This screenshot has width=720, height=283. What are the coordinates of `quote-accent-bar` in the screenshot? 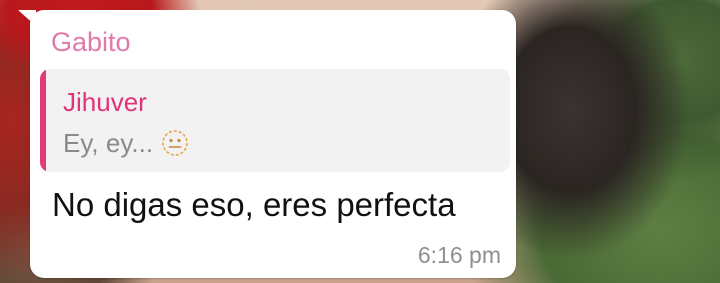 It's located at (43, 120).